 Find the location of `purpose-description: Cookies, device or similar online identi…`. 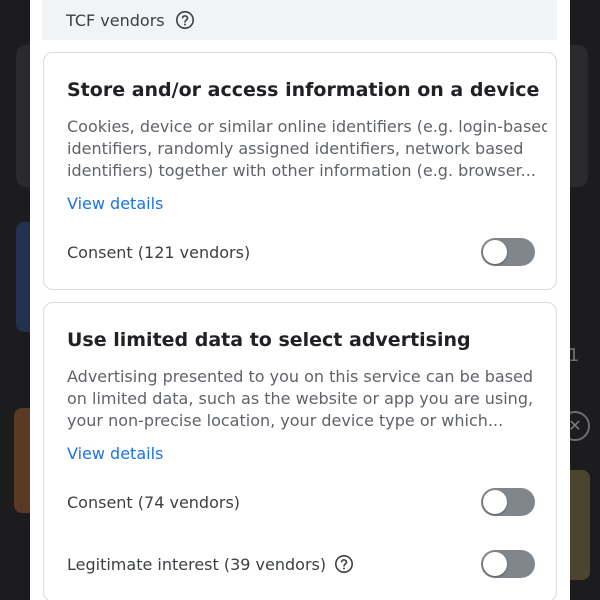

purpose-description: Cookies, device or similar online identi… is located at coordinates (307, 149).